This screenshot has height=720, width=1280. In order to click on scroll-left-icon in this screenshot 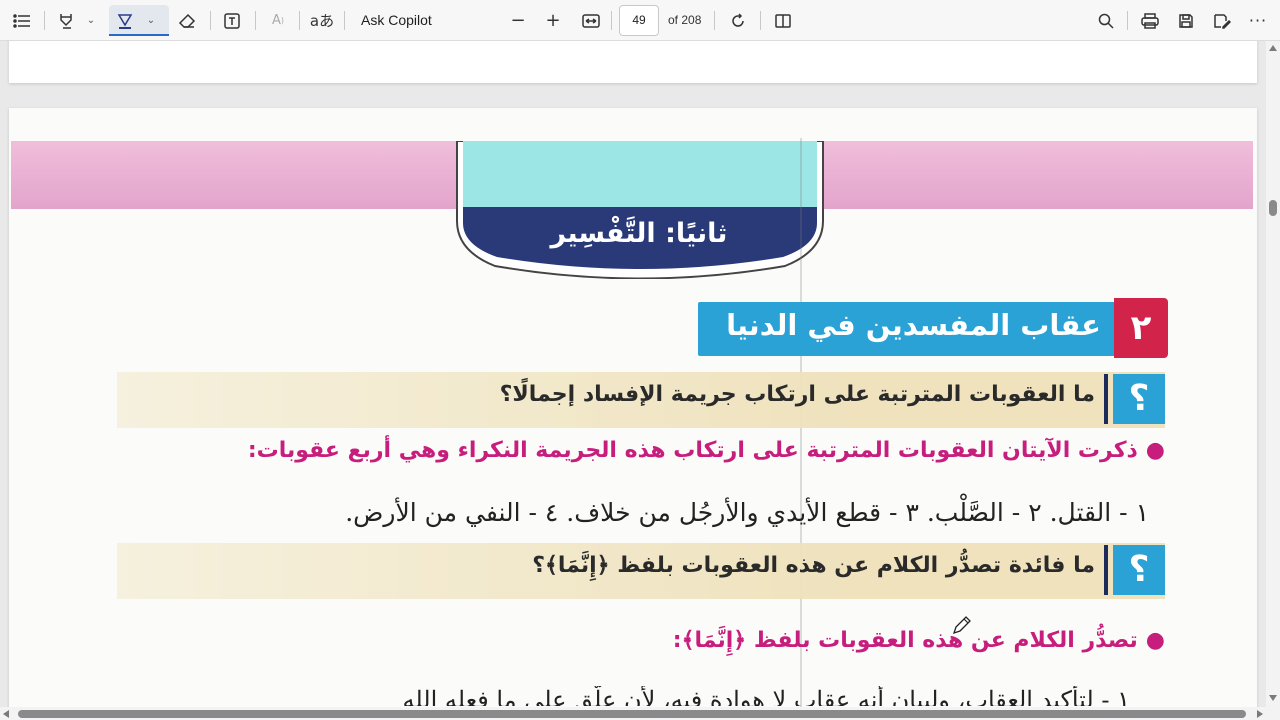, I will do `click(6, 714)`.